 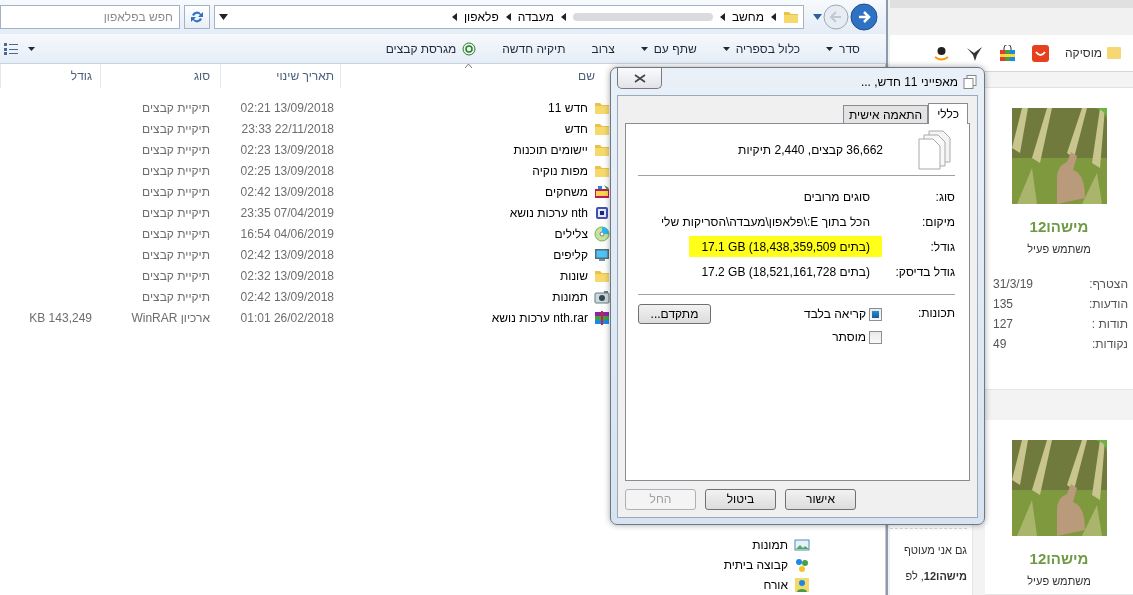 What do you see at coordinates (810, 150) in the screenshot?
I see `summary-text: 36,662 קבצים, 2,440 תיקיות` at bounding box center [810, 150].